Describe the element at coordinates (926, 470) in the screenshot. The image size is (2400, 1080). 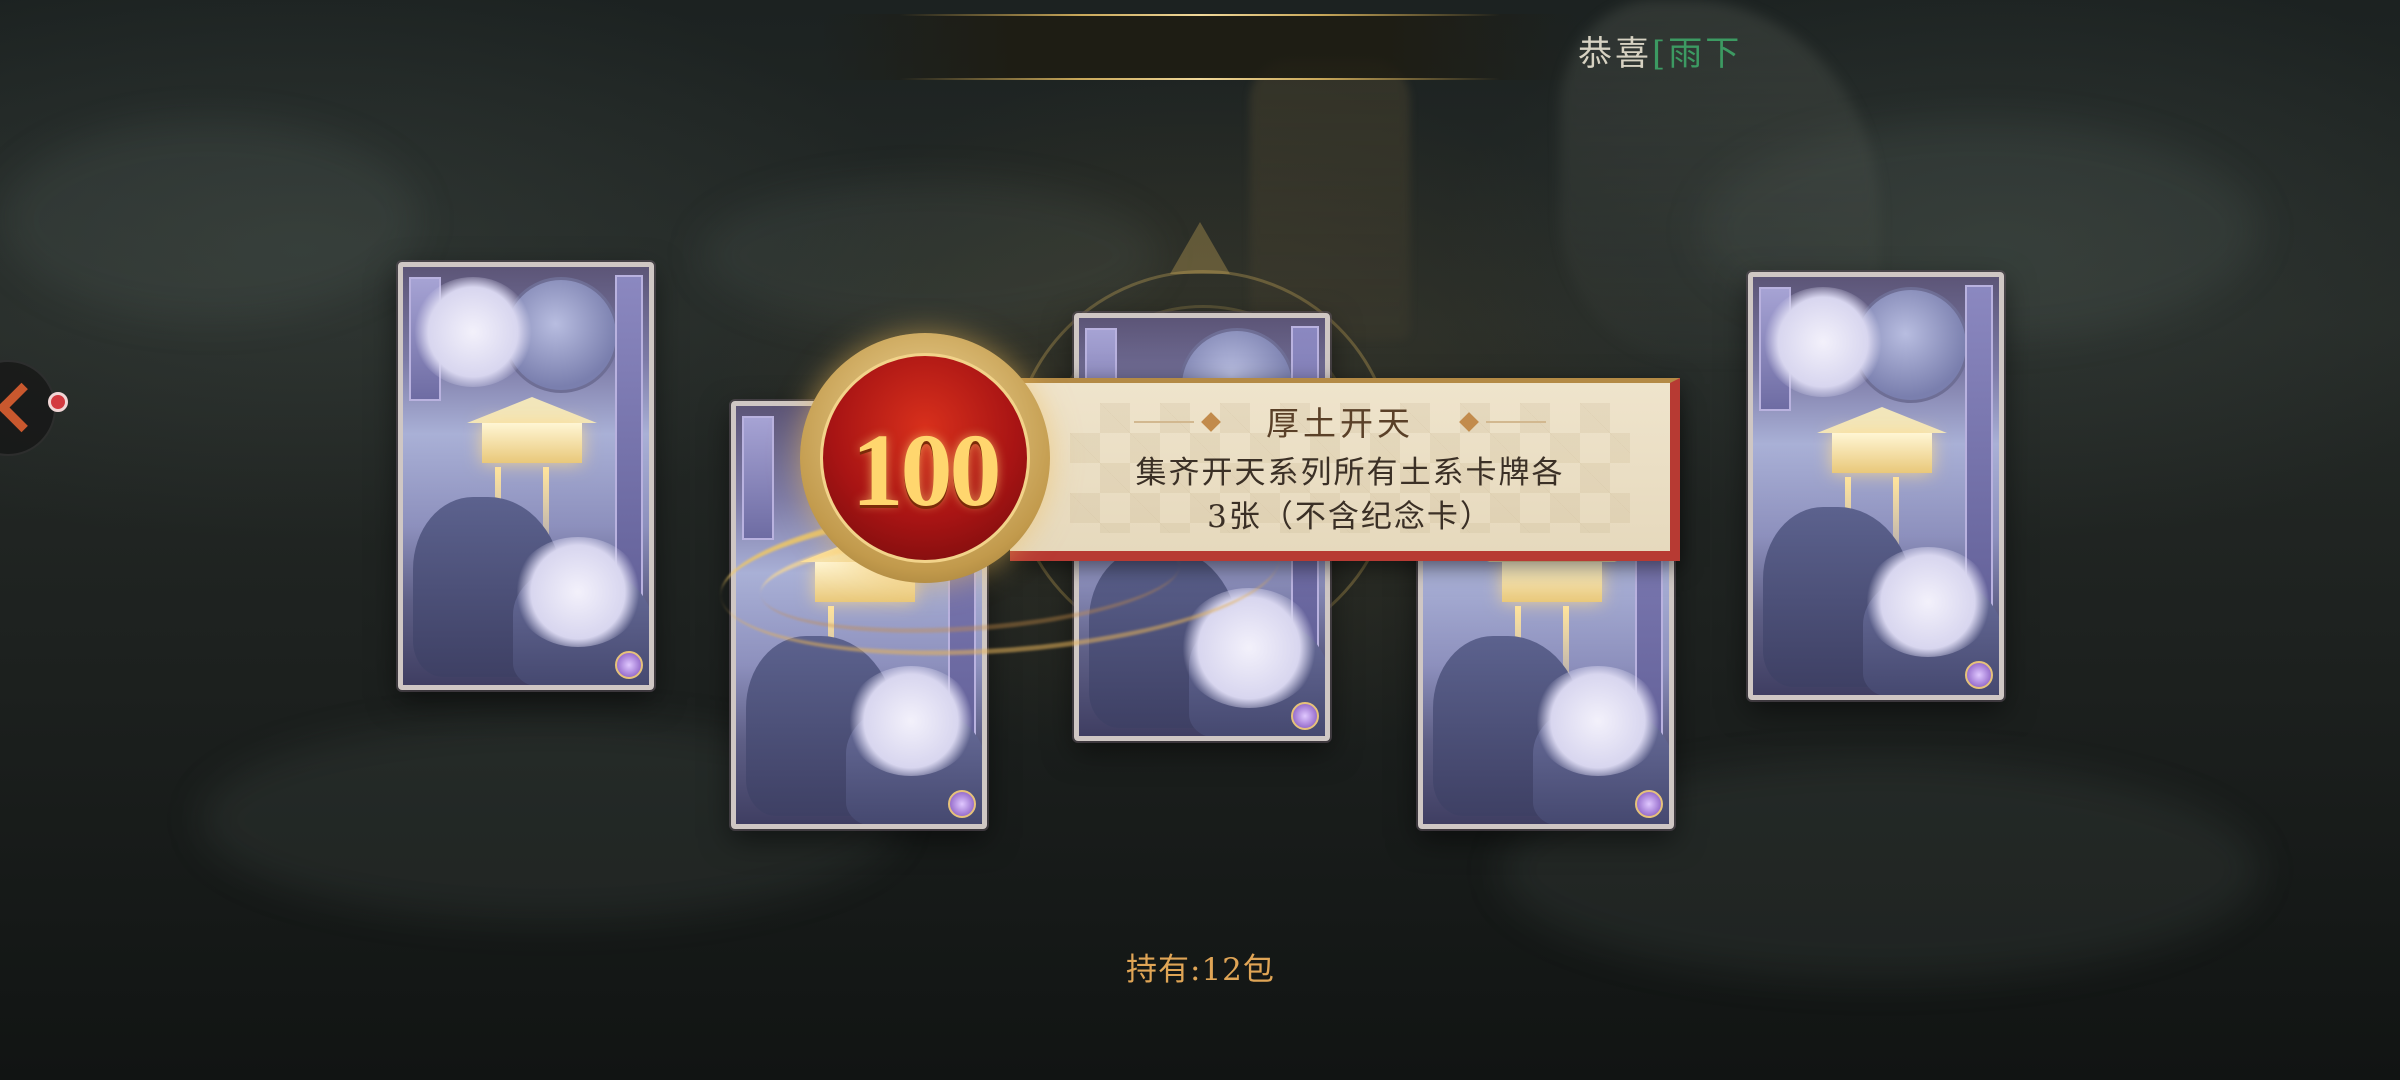
I see `achievement-points: 100` at that location.